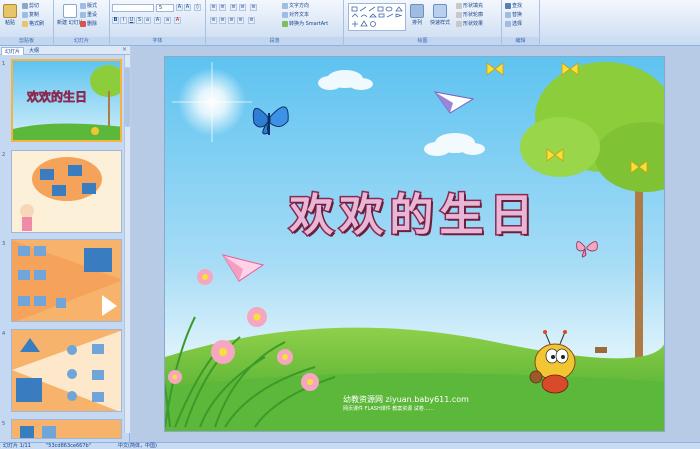 The width and height of the screenshot is (700, 449). I want to click on shapes-gallery-icons, so click(377, 16).